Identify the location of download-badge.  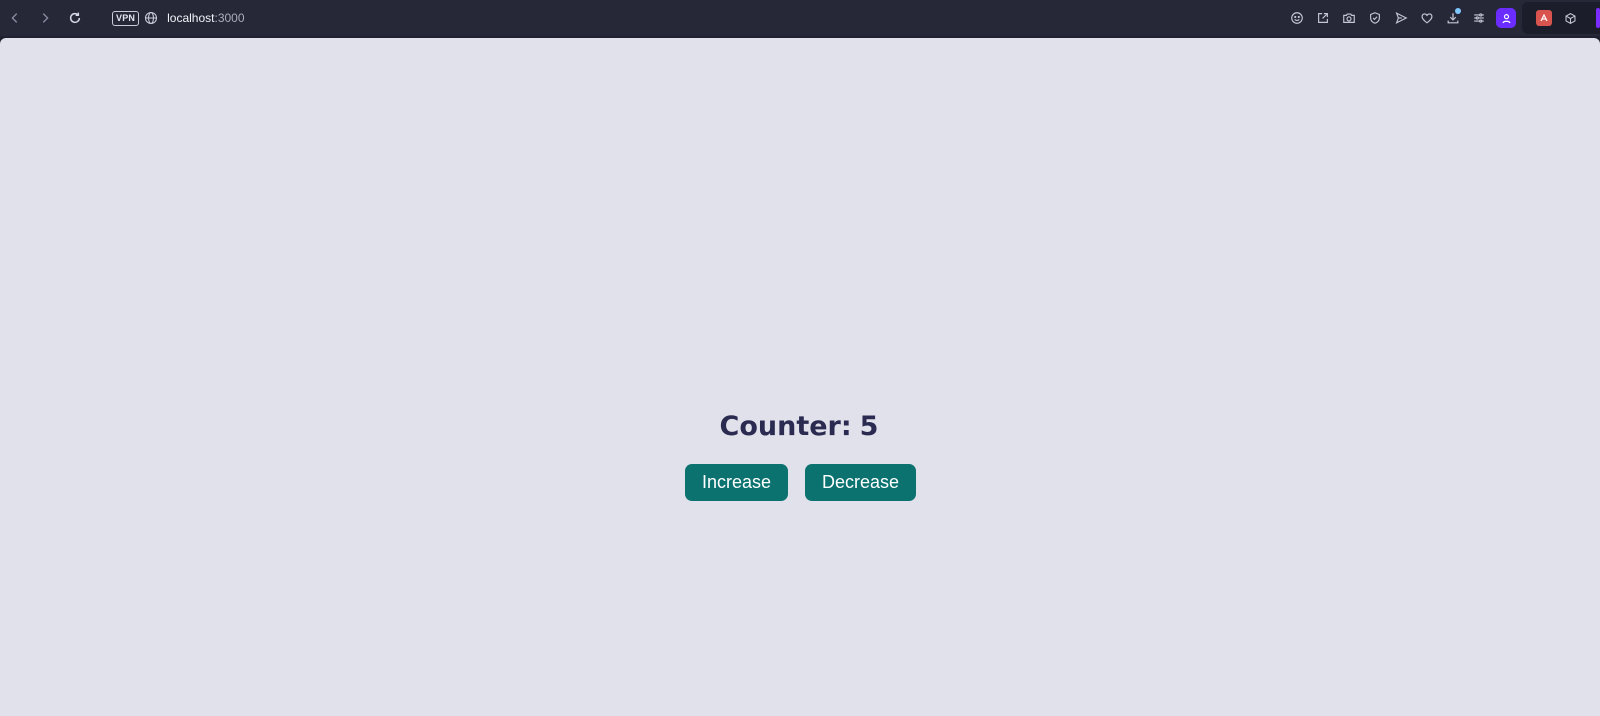
(1458, 11).